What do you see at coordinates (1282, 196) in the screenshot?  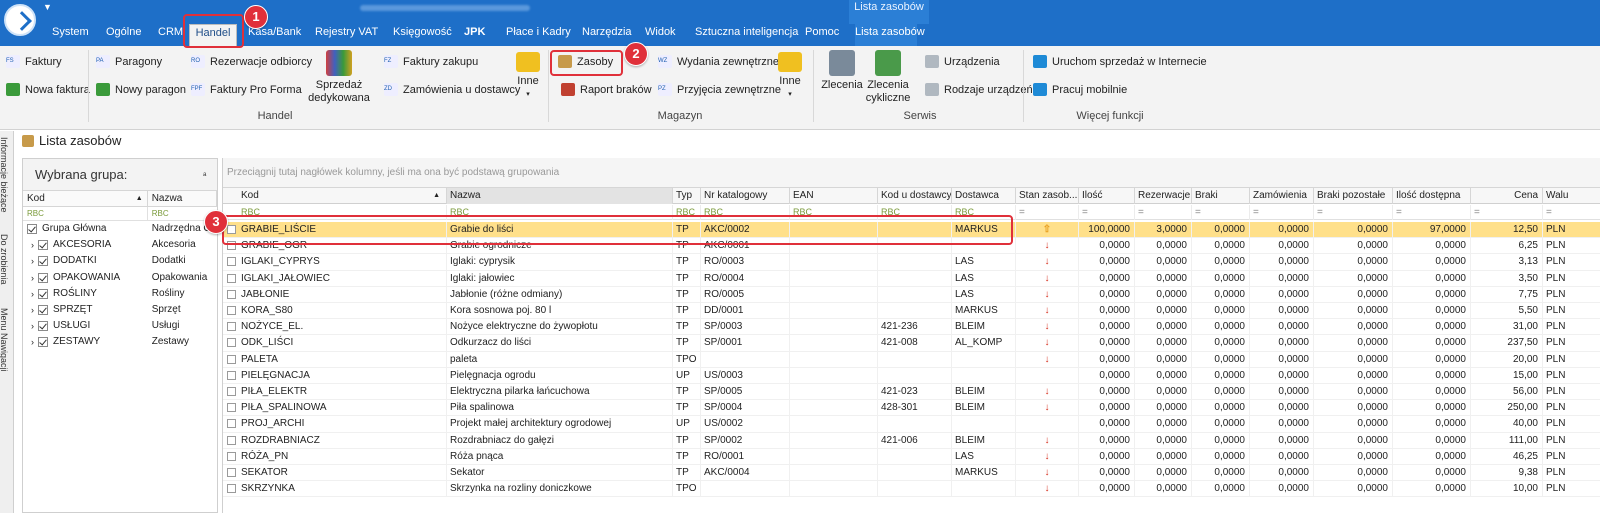 I see `col-header: Zamówienia` at bounding box center [1282, 196].